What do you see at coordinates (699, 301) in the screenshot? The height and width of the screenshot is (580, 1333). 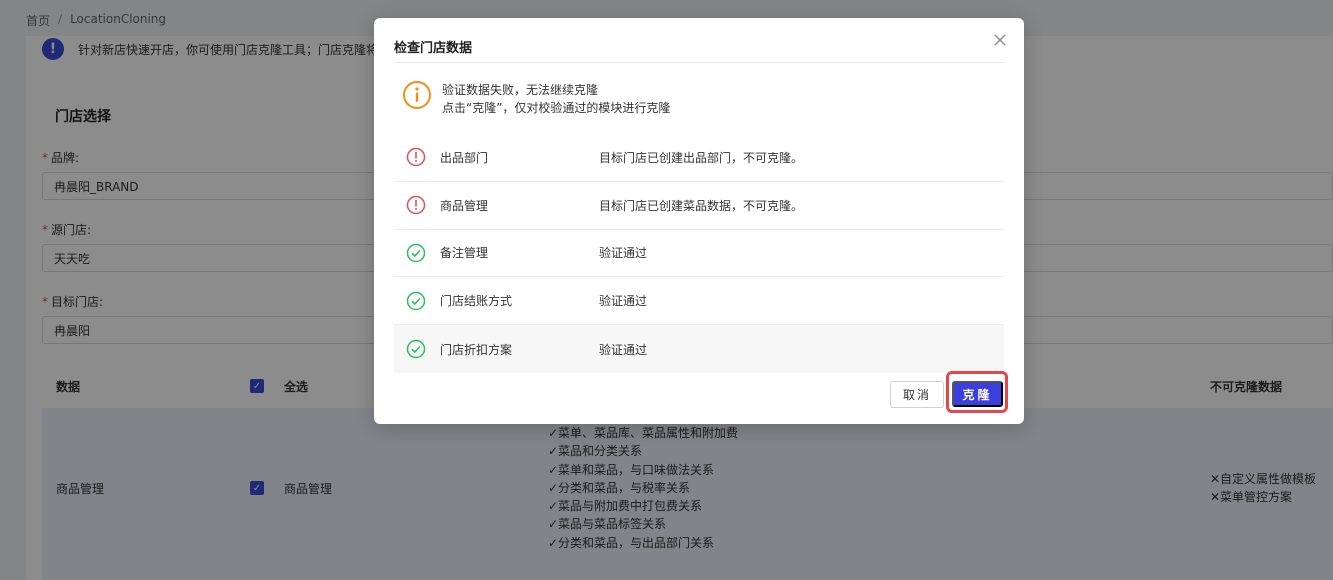 I see `result-row: 门店结账方式 验证通过` at bounding box center [699, 301].